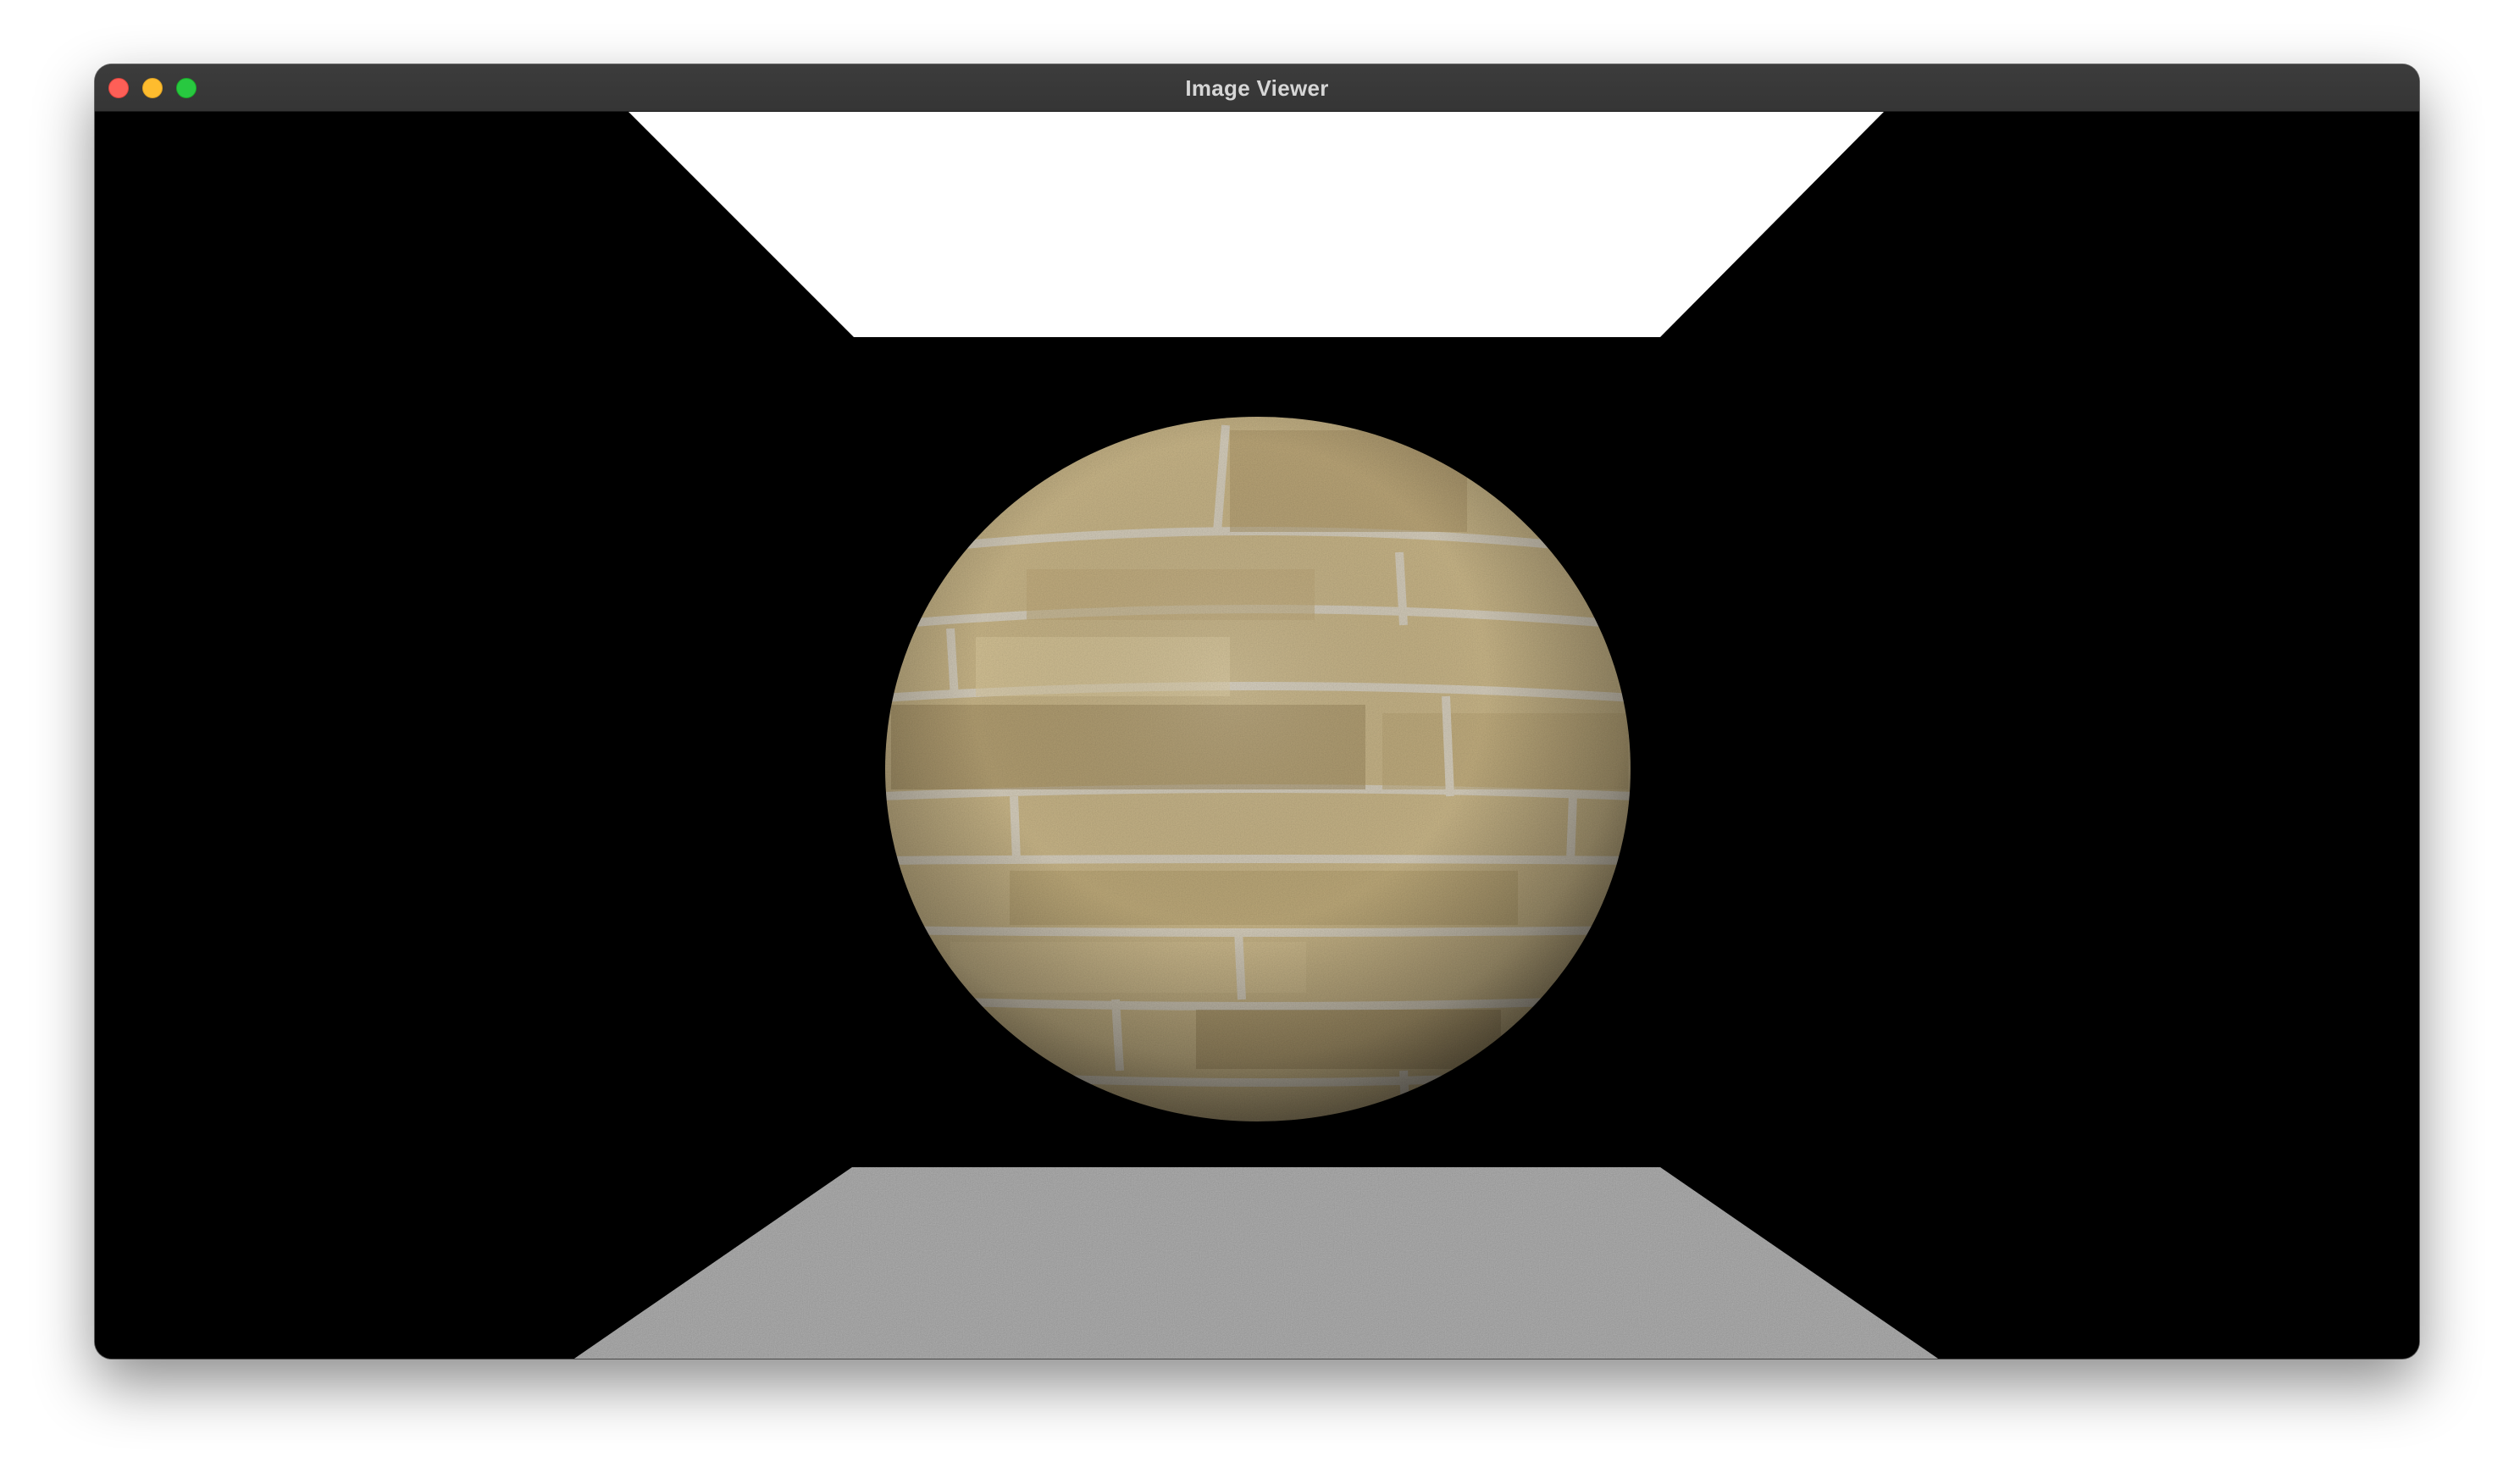  What do you see at coordinates (1256, 224) in the screenshot?
I see `ceiling-light` at bounding box center [1256, 224].